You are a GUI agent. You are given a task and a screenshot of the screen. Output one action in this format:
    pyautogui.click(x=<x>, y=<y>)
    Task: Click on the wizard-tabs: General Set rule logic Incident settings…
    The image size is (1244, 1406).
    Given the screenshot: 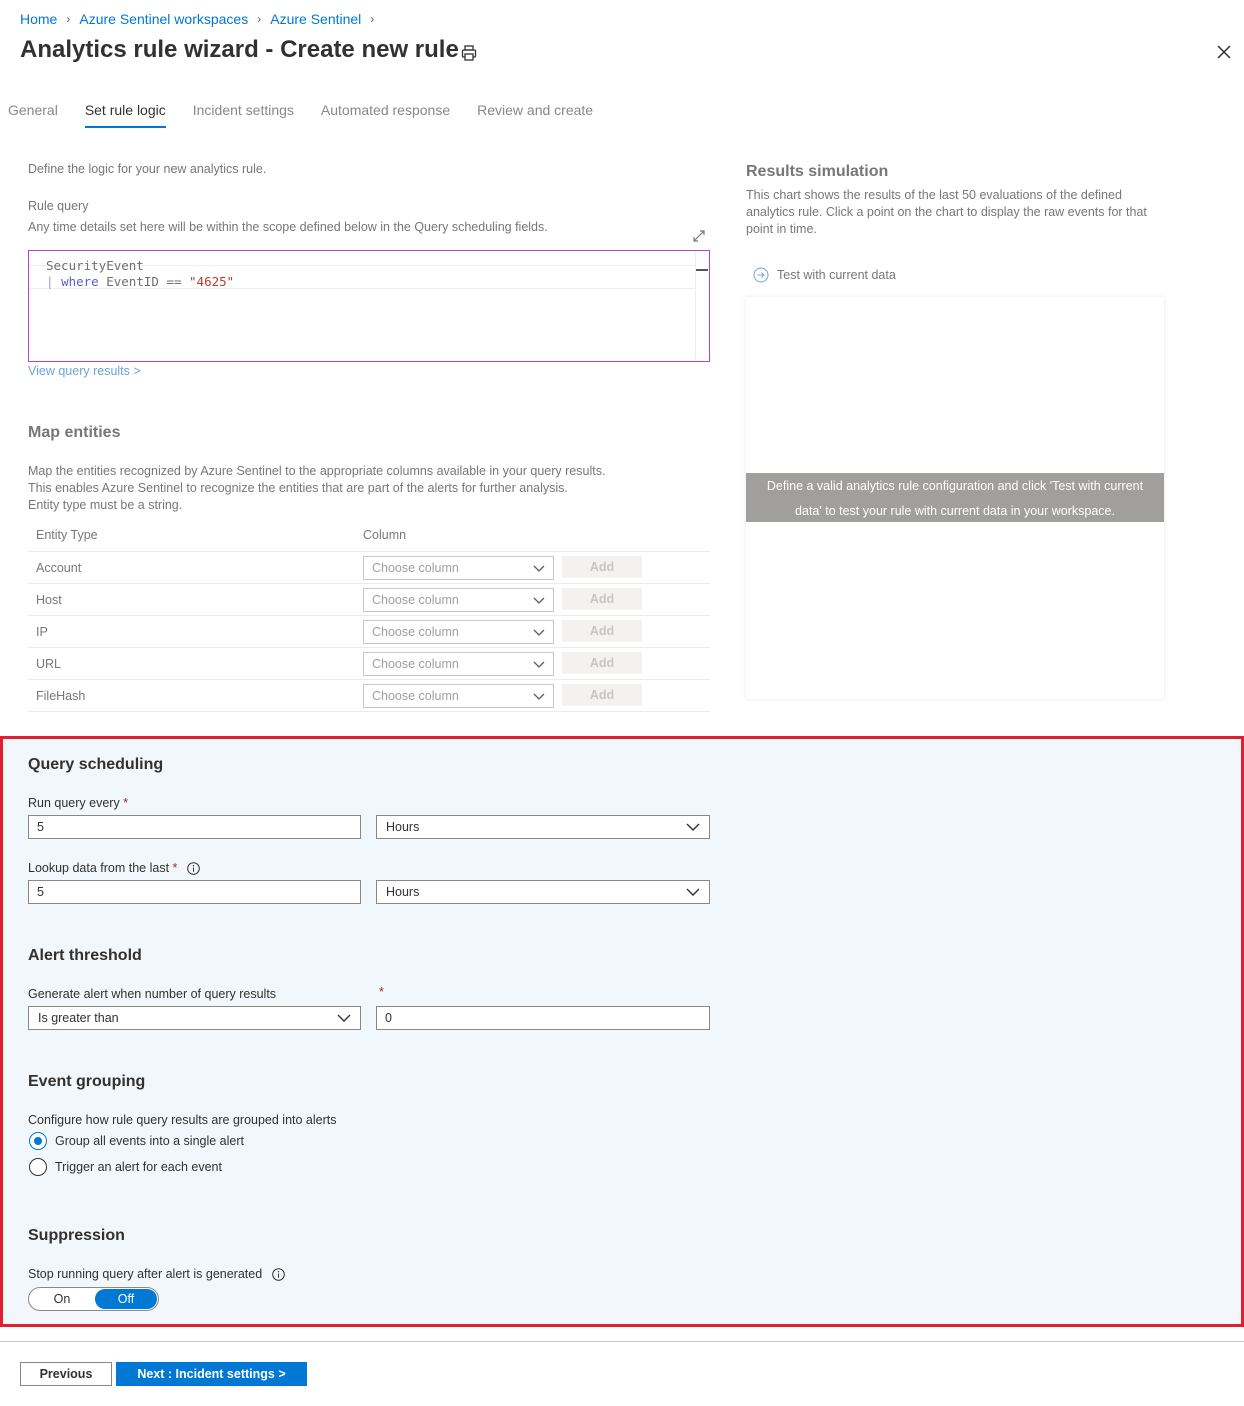 What is the action you would take?
    pyautogui.click(x=314, y=115)
    